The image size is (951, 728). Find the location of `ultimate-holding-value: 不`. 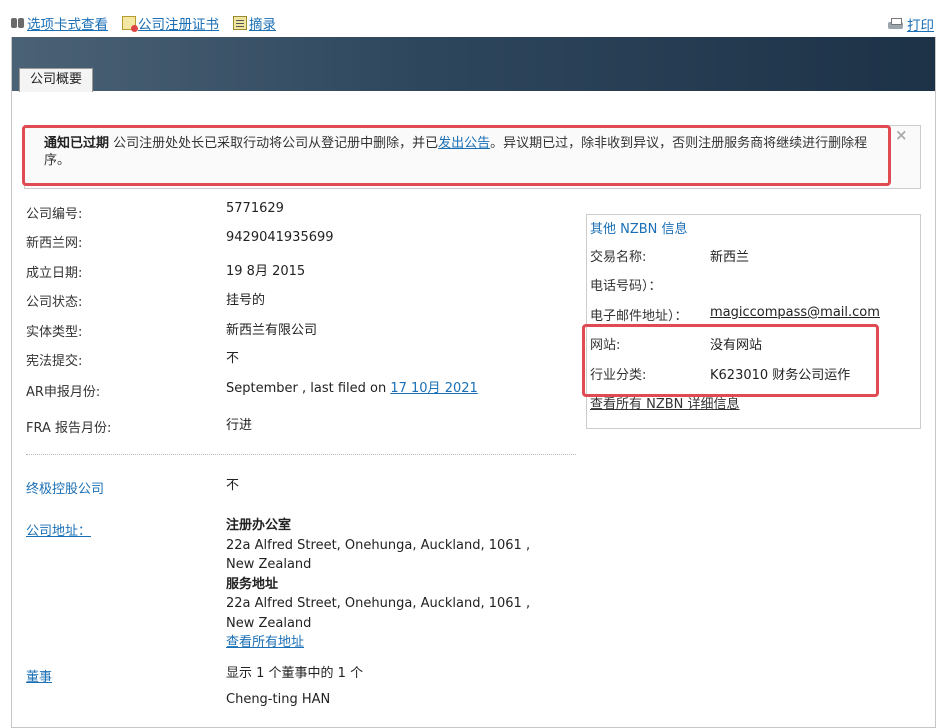

ultimate-holding-value: 不 is located at coordinates (233, 485).